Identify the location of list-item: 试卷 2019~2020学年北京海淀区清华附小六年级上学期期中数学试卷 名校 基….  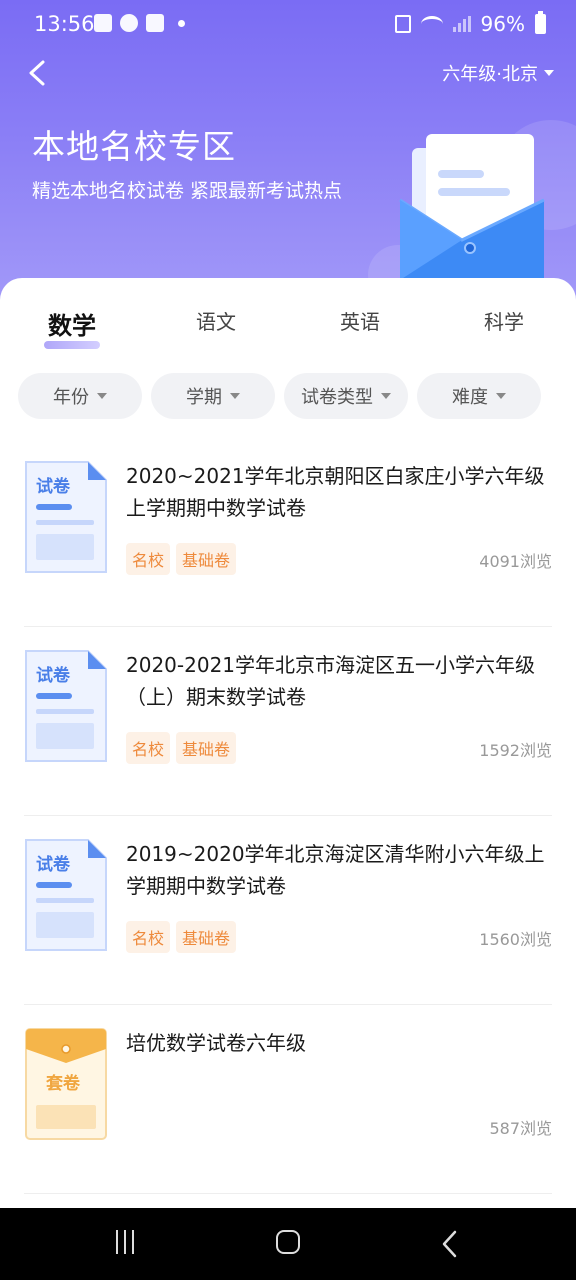
(288, 910).